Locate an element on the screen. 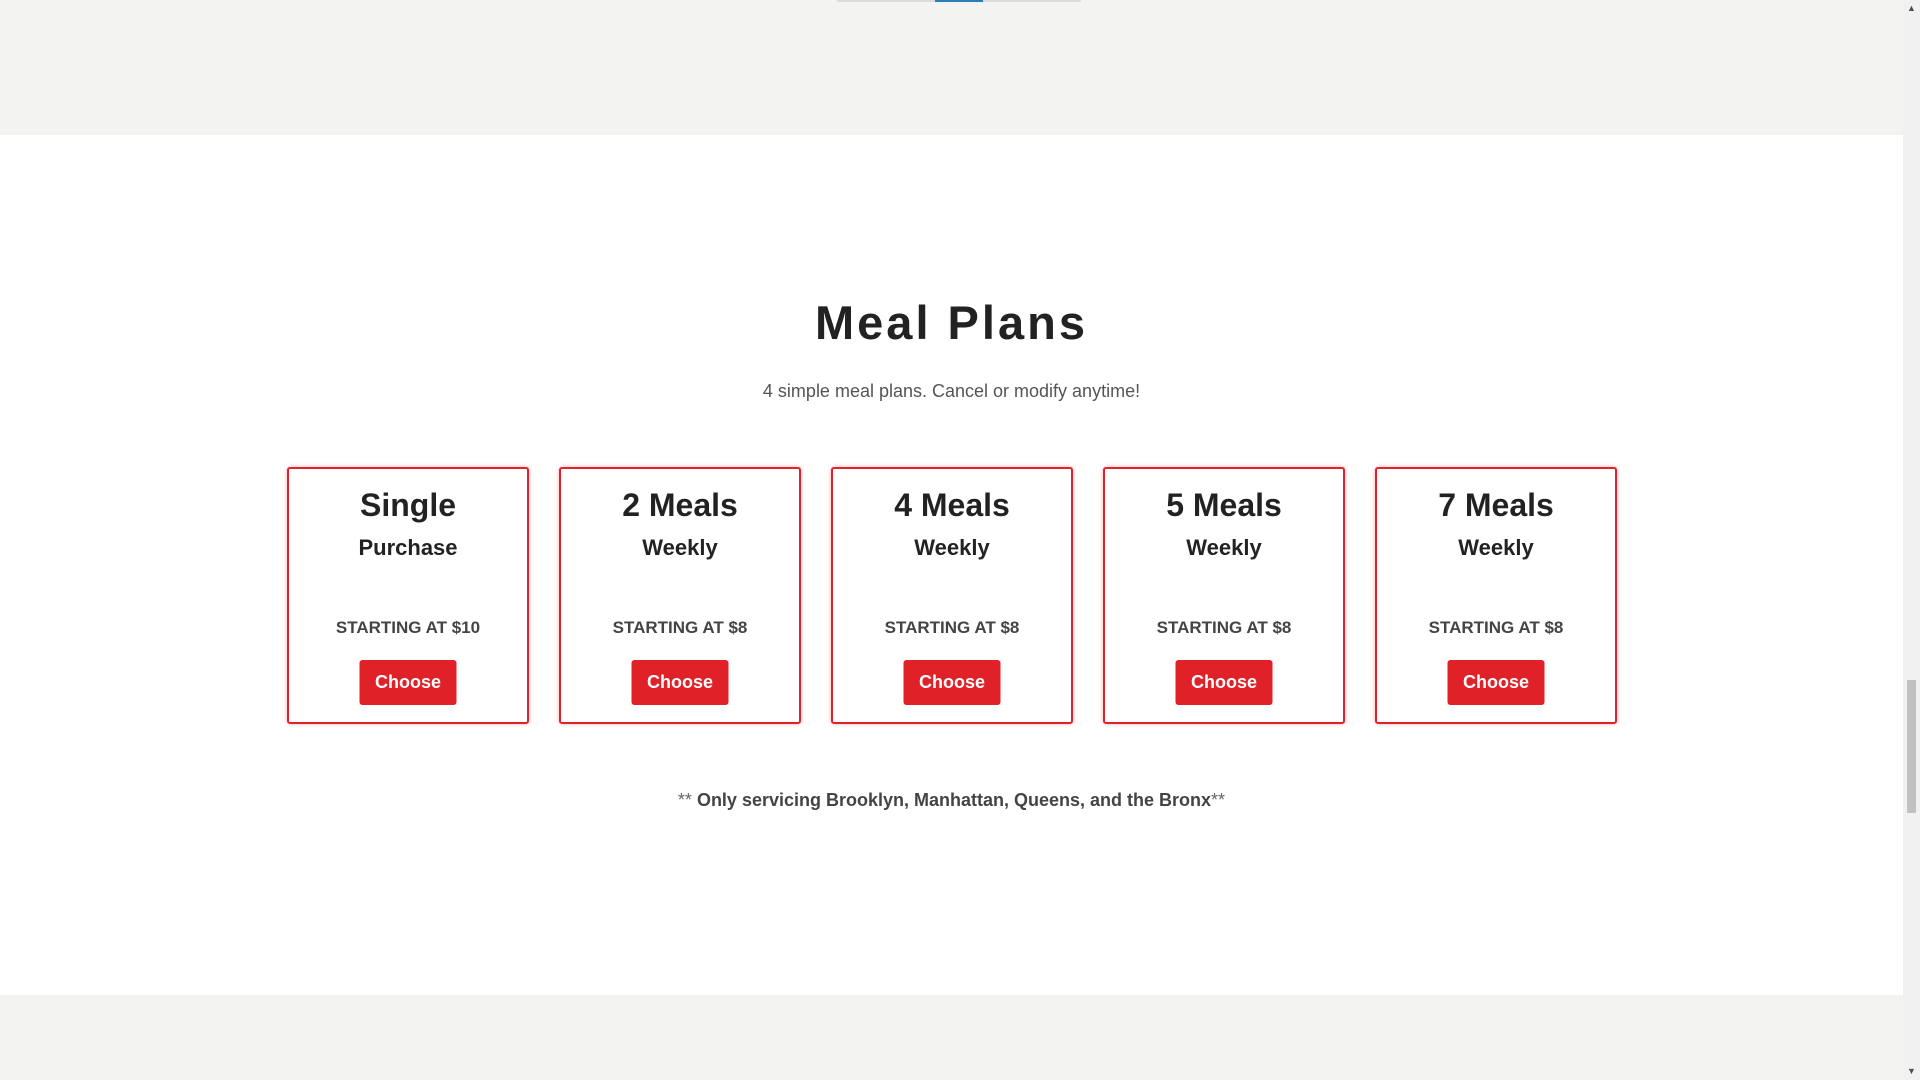  section-title: Meal Plans is located at coordinates (951, 322).